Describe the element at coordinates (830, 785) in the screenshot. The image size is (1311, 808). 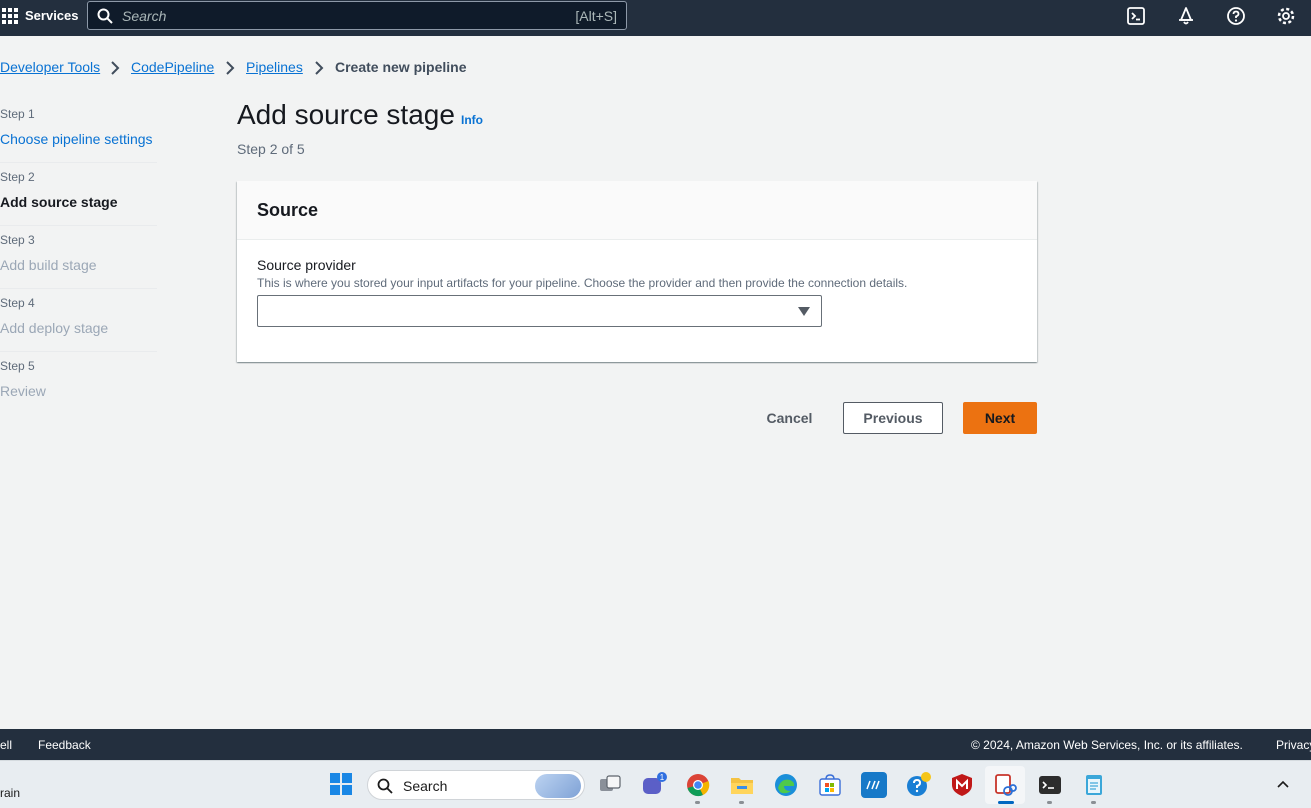
I see `store-icon` at that location.